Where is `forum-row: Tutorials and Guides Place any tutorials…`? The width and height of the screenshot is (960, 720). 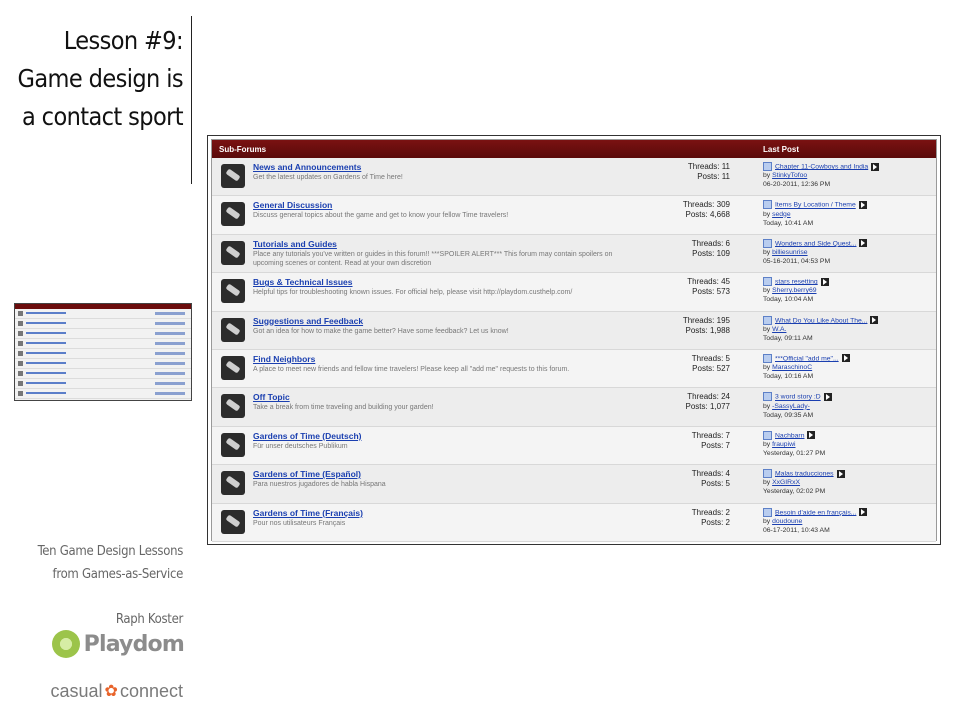 forum-row: Tutorials and Guides Place any tutorials… is located at coordinates (574, 254).